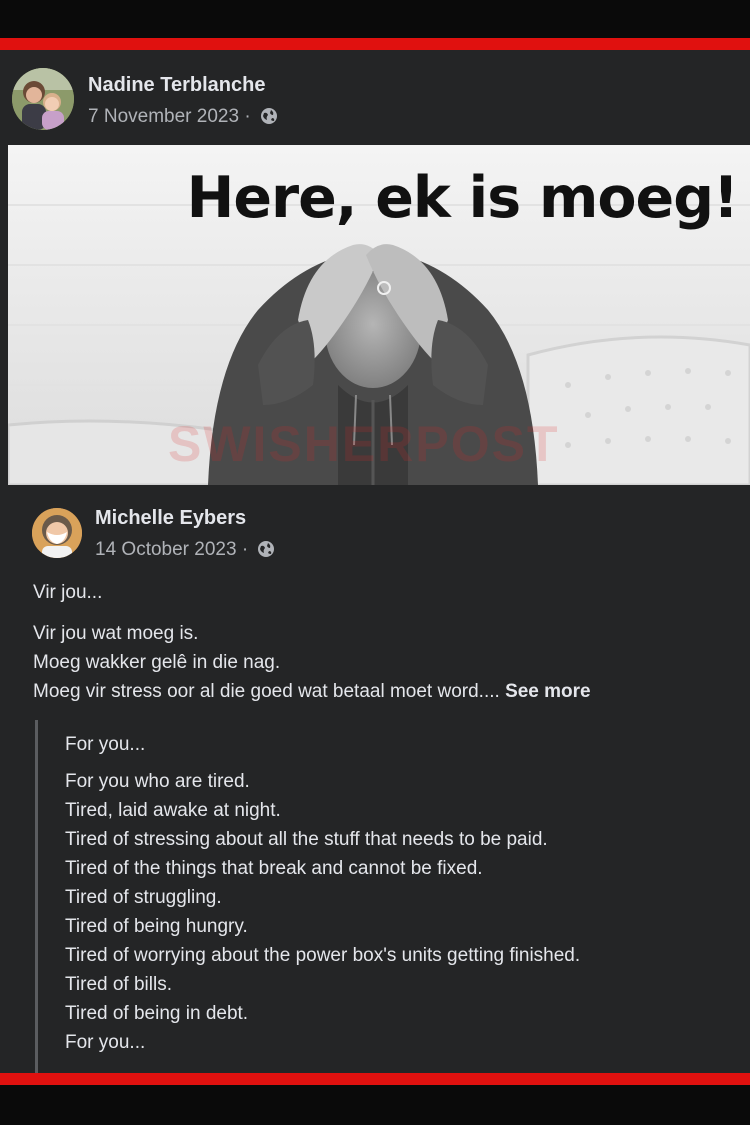 The image size is (750, 1125). I want to click on post-date: 7 November 2023, so click(163, 116).